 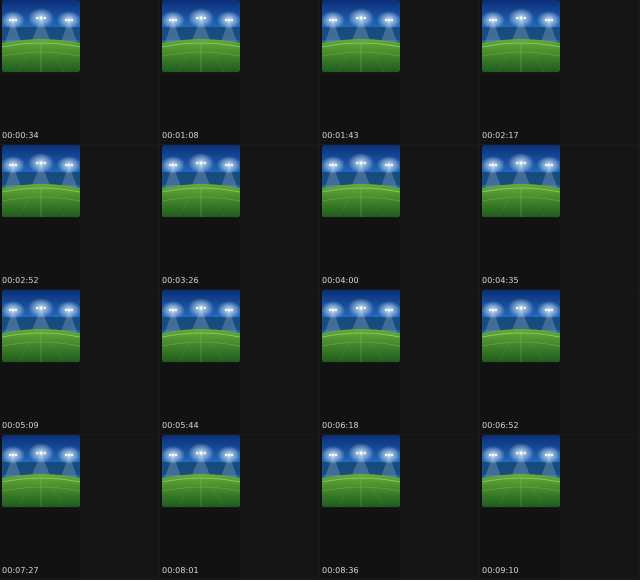 I want to click on frame-cell: 00:02:17, so click(x=560, y=72).